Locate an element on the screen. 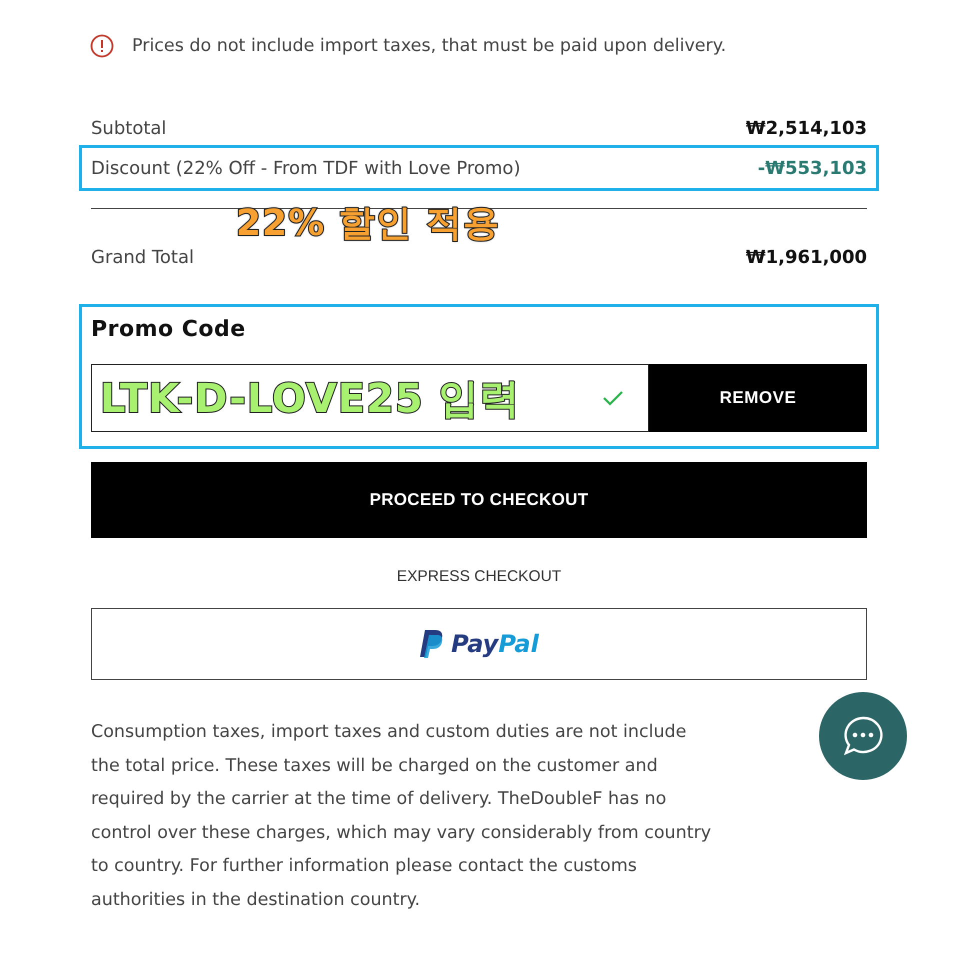 The width and height of the screenshot is (966, 966). annotation-text: LTK-D-LOVE25 입력 is located at coordinates (310, 399).